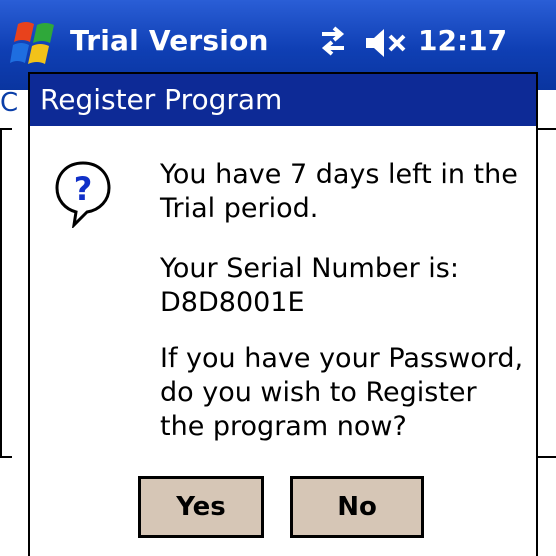  I want to click on serial-number: D8D8001E, so click(232, 302).